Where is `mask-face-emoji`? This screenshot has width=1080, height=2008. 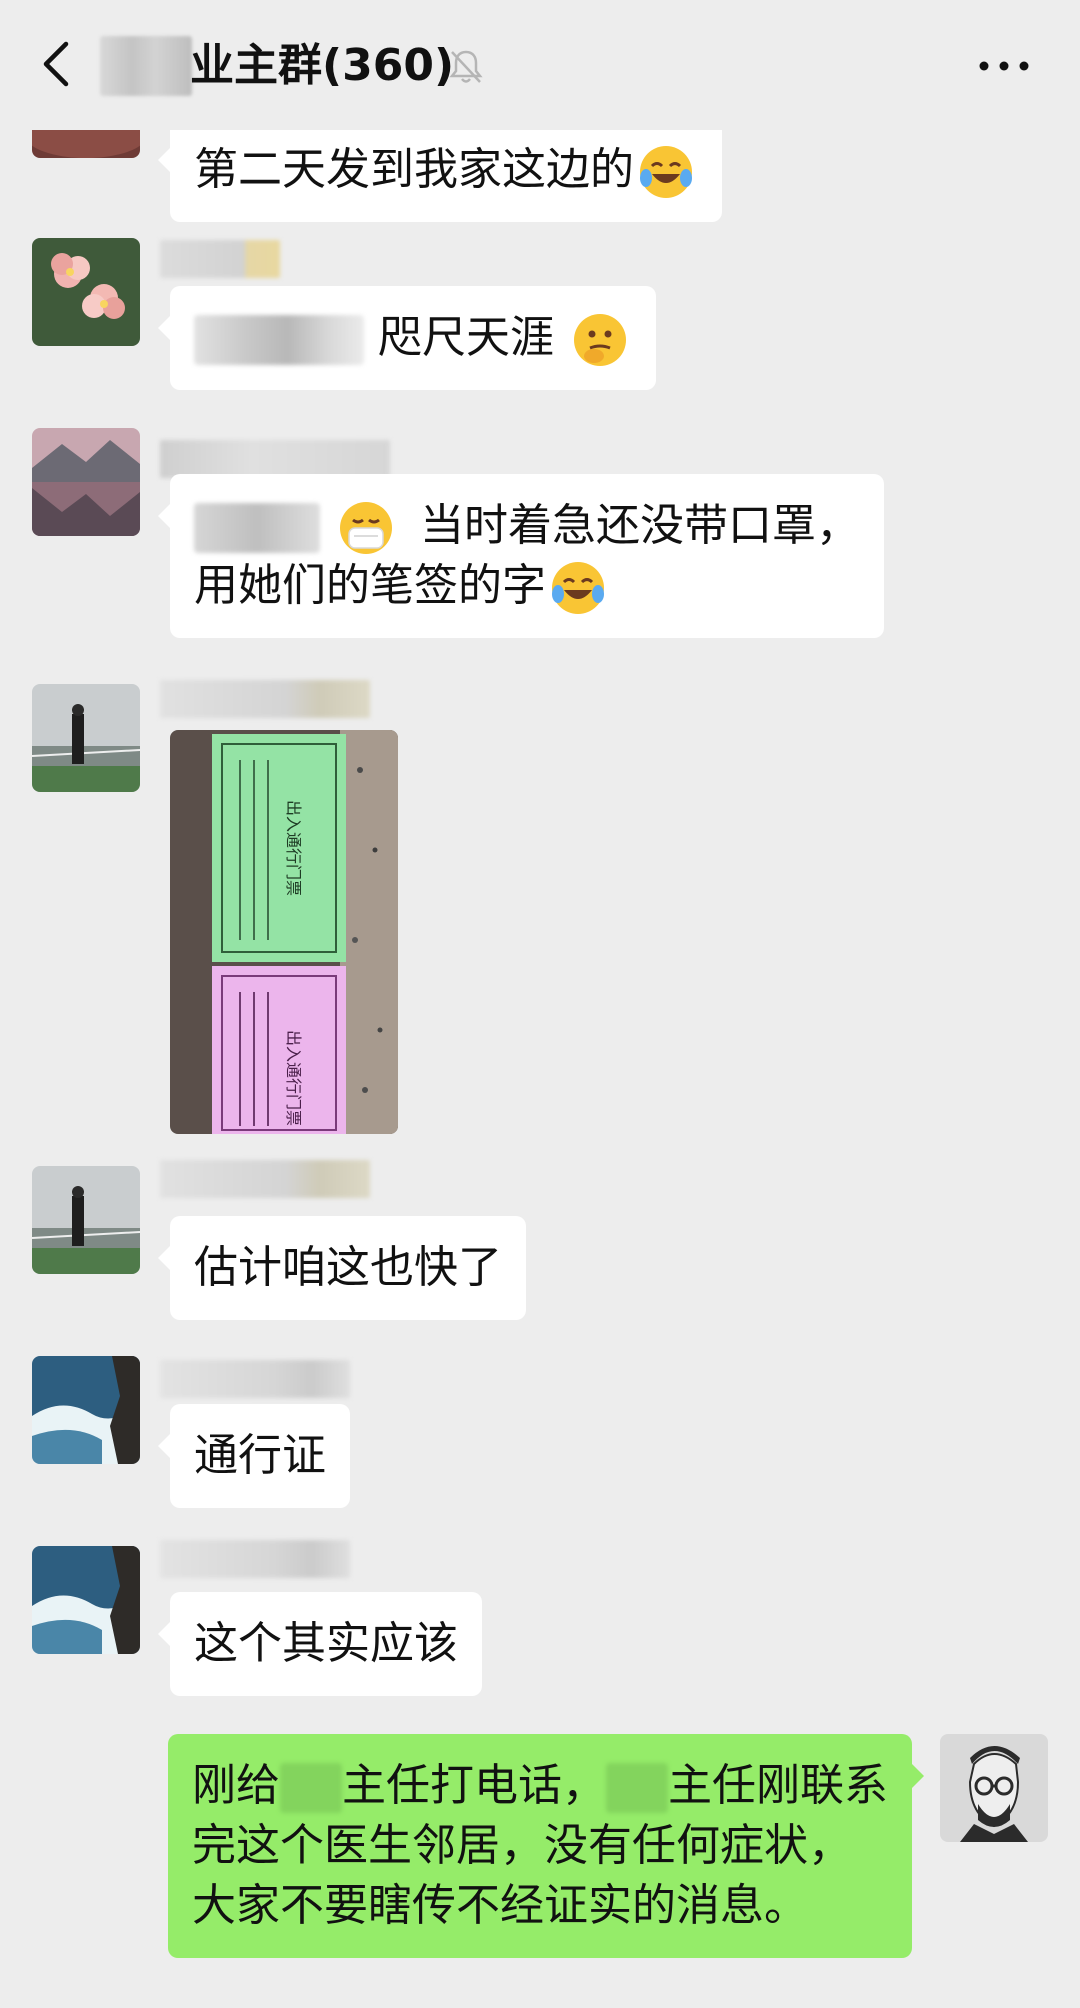 mask-face-emoji is located at coordinates (366, 528).